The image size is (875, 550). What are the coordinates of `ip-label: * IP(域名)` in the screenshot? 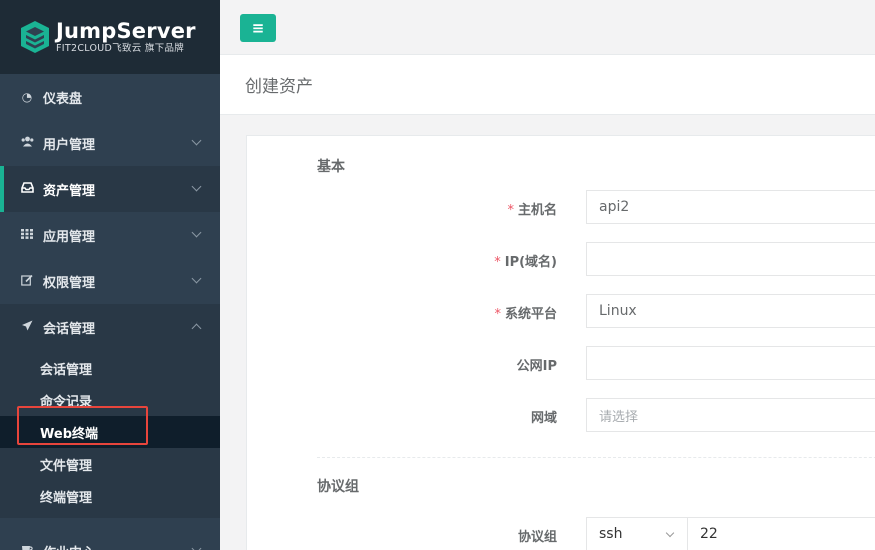 It's located at (525, 260).